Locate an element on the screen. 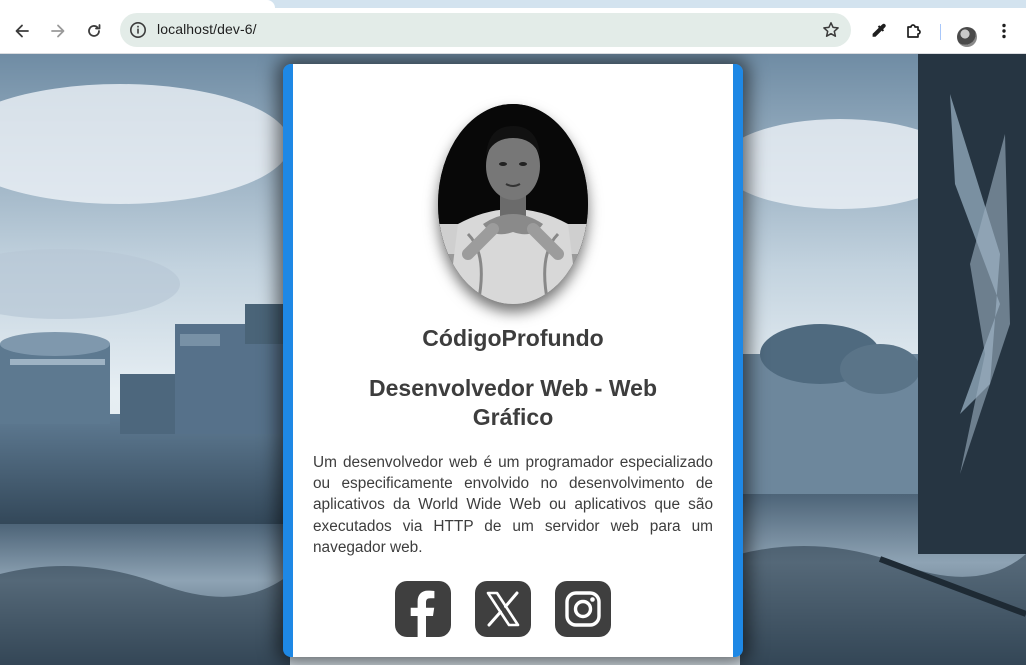 Image resolution: width=1026 pixels, height=665 pixels. reload-icon is located at coordinates (94, 30).